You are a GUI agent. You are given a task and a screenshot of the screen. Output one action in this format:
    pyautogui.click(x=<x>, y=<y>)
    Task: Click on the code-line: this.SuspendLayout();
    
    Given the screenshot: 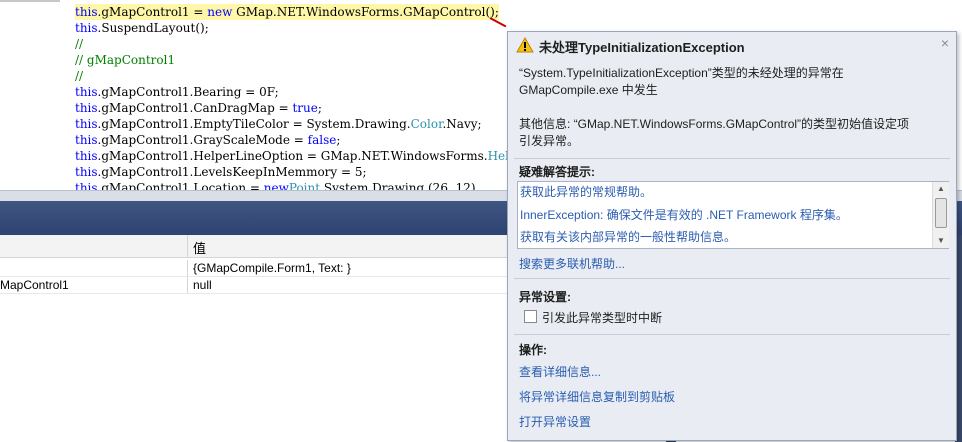 What is the action you would take?
    pyautogui.click(x=142, y=28)
    